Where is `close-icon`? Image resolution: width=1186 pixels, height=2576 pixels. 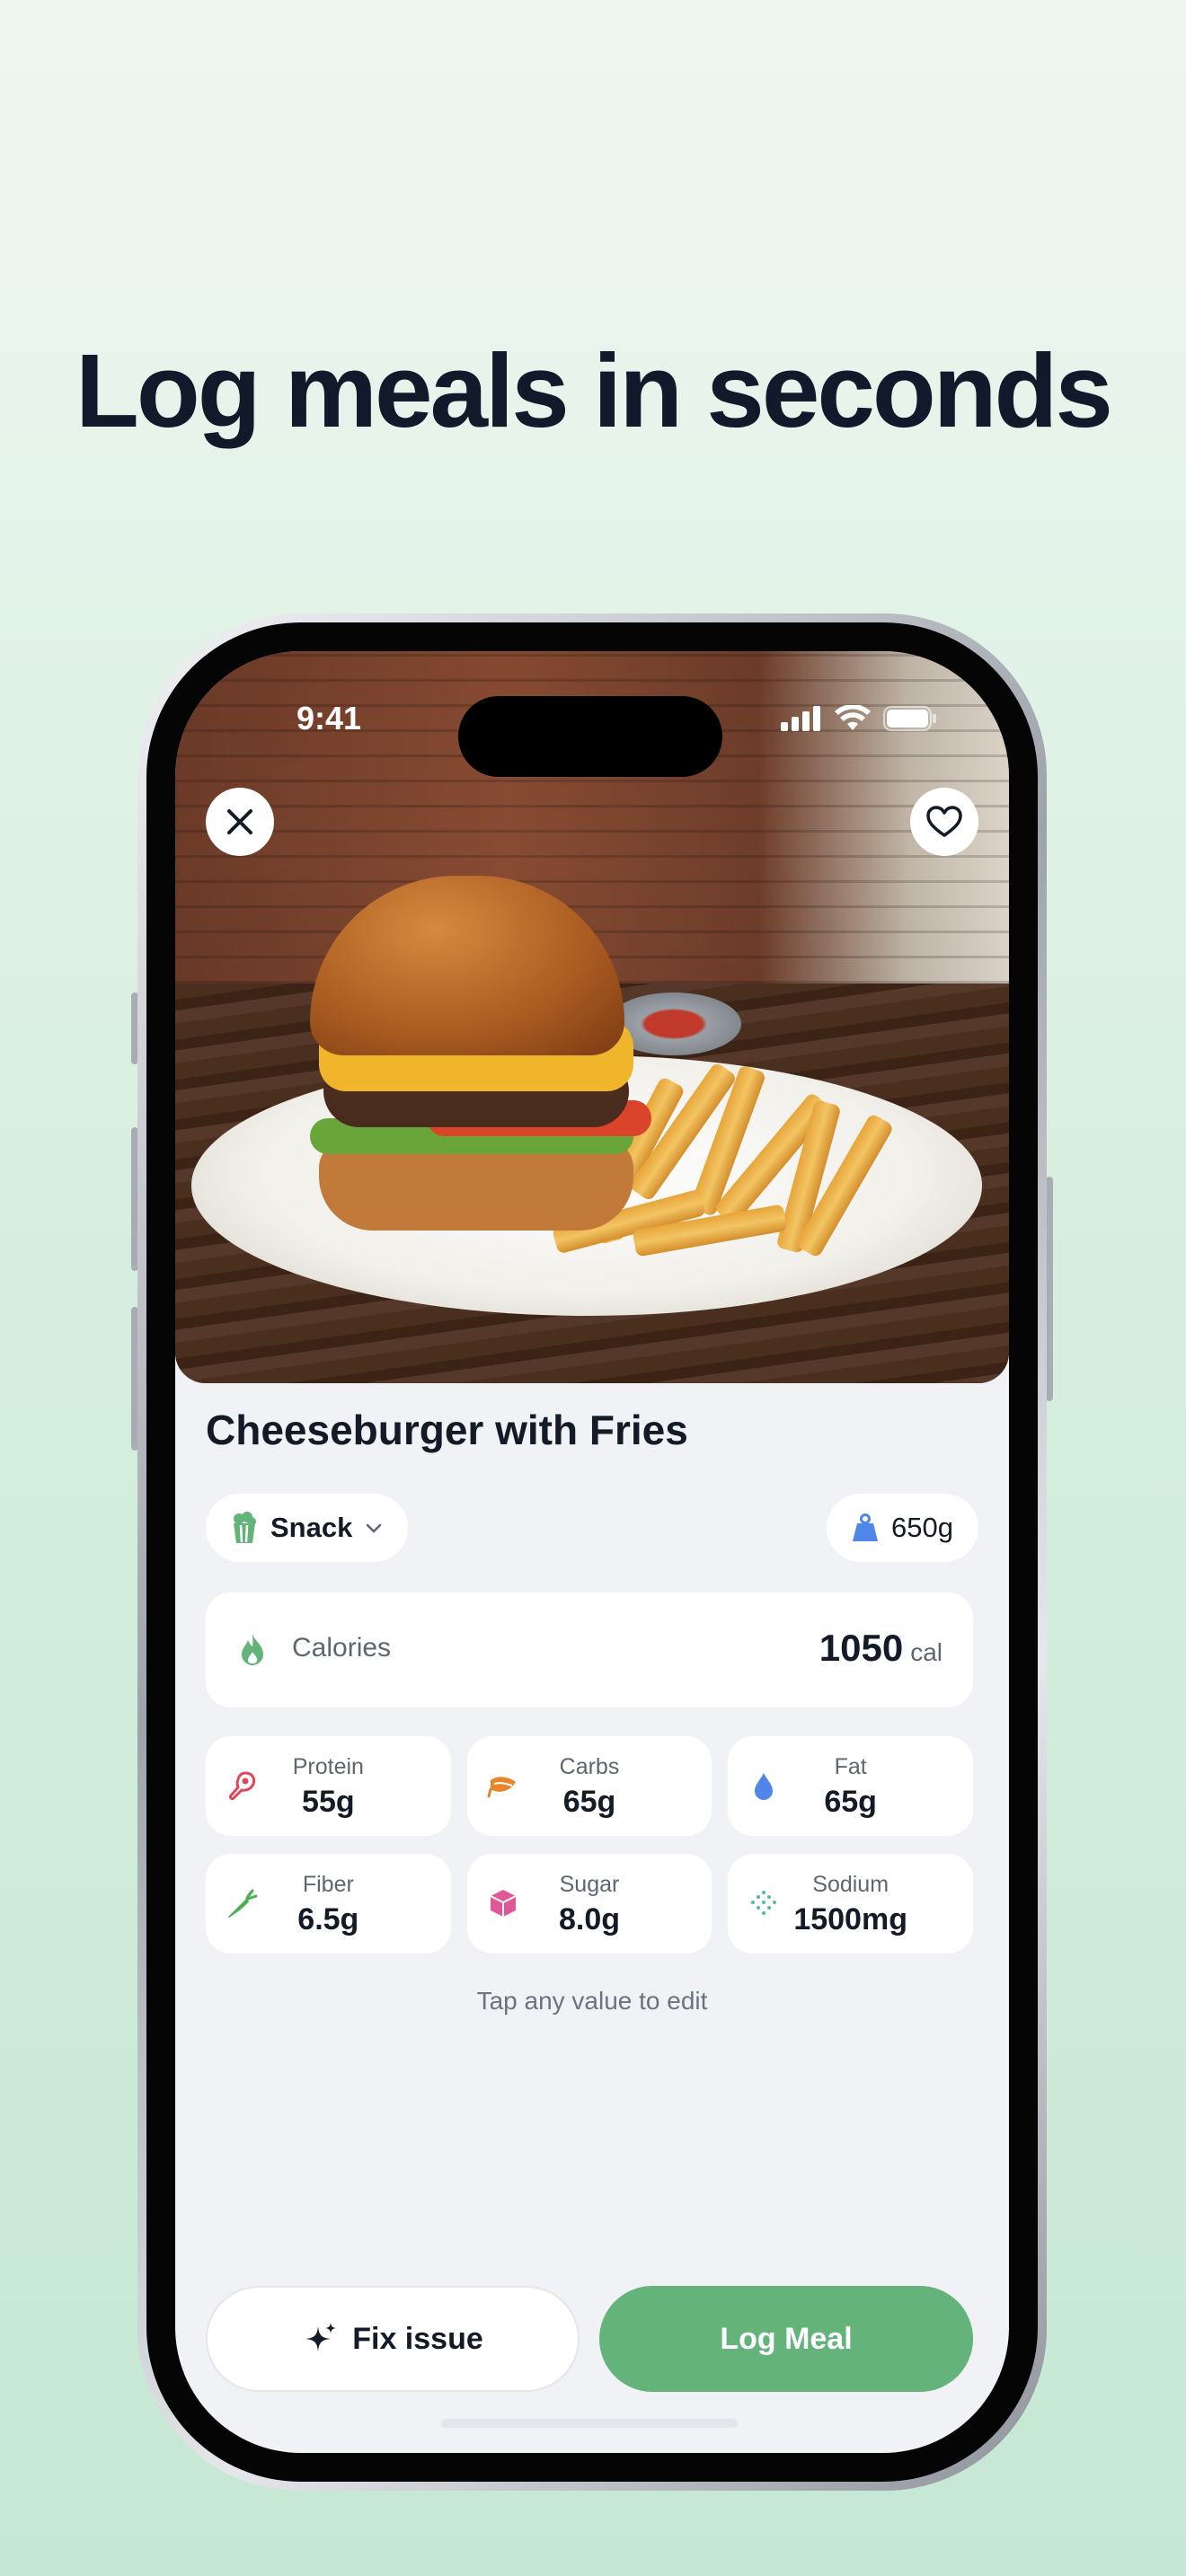
close-icon is located at coordinates (239, 821).